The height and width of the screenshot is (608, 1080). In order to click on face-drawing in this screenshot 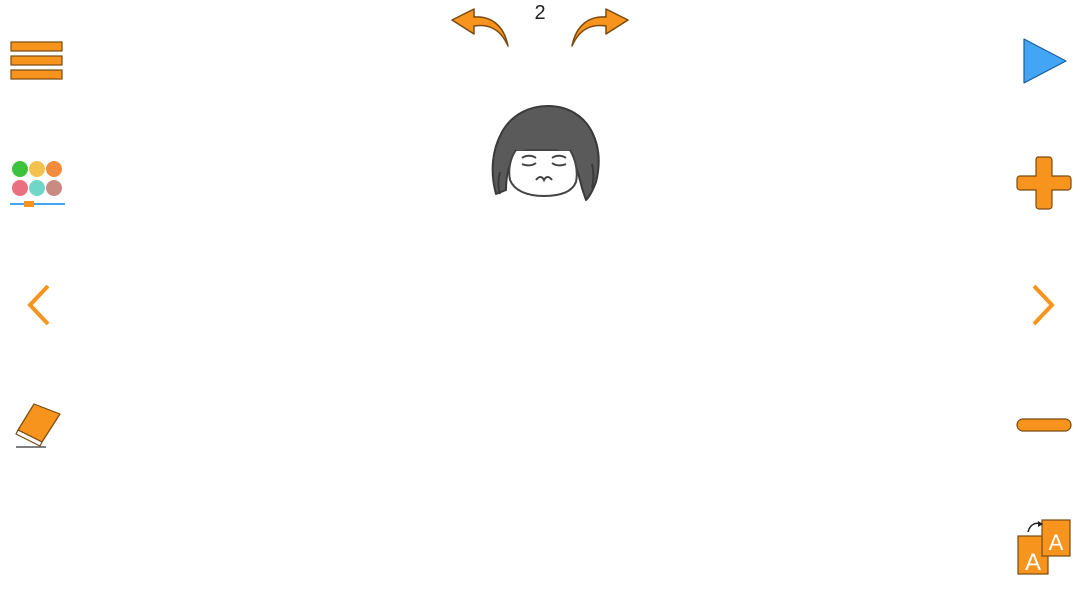, I will do `click(545, 153)`.